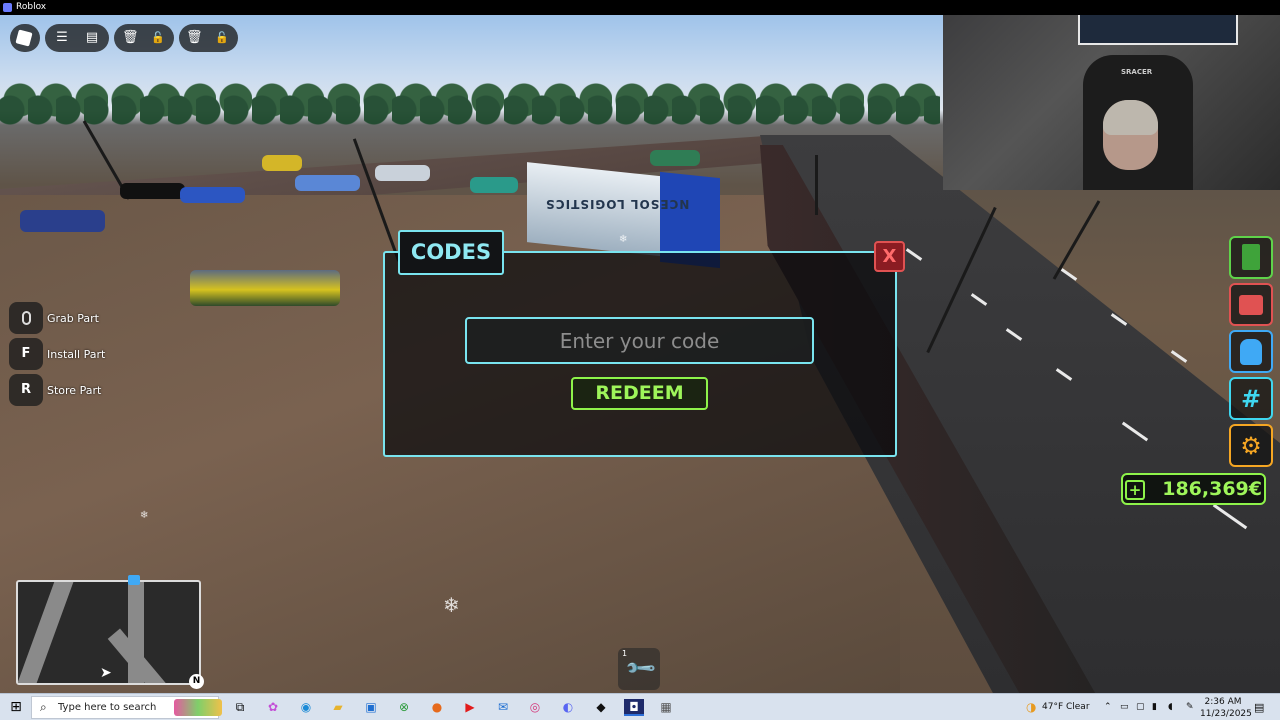 The image size is (1280, 720). What do you see at coordinates (1191, 707) in the screenshot?
I see `pen-icon: ✎` at bounding box center [1191, 707].